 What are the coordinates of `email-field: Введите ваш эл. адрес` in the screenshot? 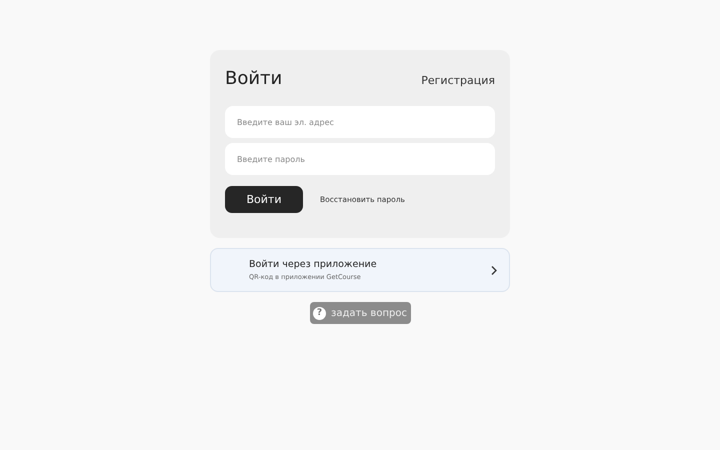 It's located at (360, 122).